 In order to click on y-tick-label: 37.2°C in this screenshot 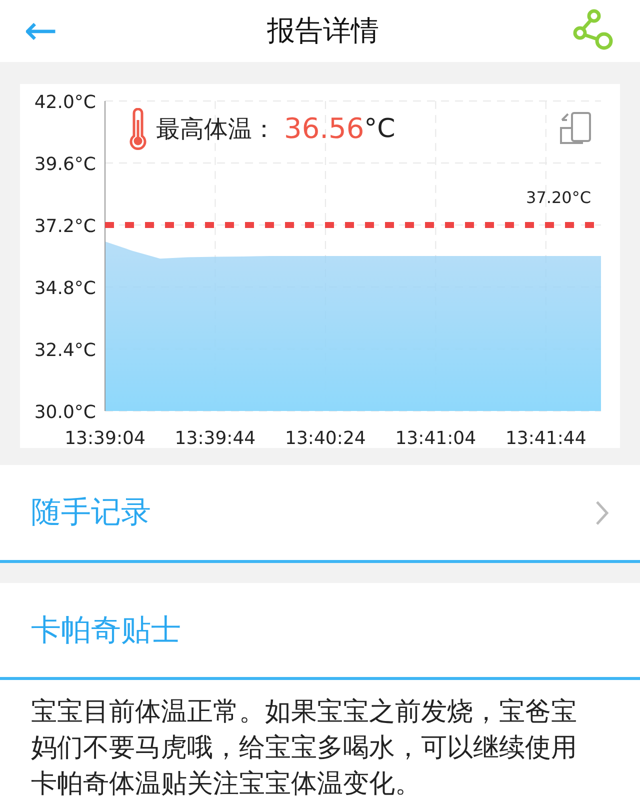, I will do `click(65, 226)`.